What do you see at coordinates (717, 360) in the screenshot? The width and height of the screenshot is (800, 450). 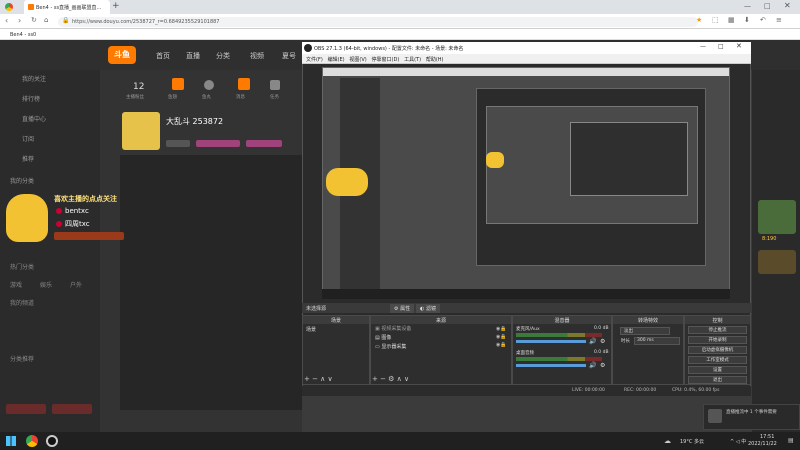 I see `studio-mode-button: 工作室模式` at bounding box center [717, 360].